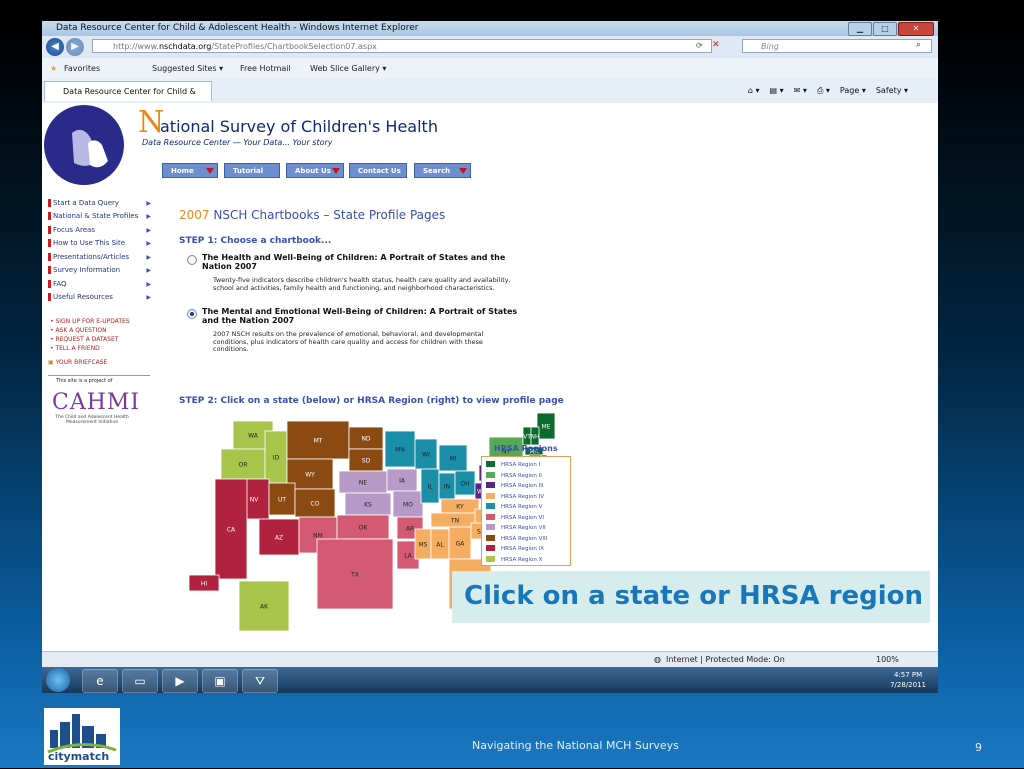 The width and height of the screenshot is (1024, 769). Describe the element at coordinates (514, 475) in the screenshot. I see `legend-item-2: HRSA Region II` at that location.